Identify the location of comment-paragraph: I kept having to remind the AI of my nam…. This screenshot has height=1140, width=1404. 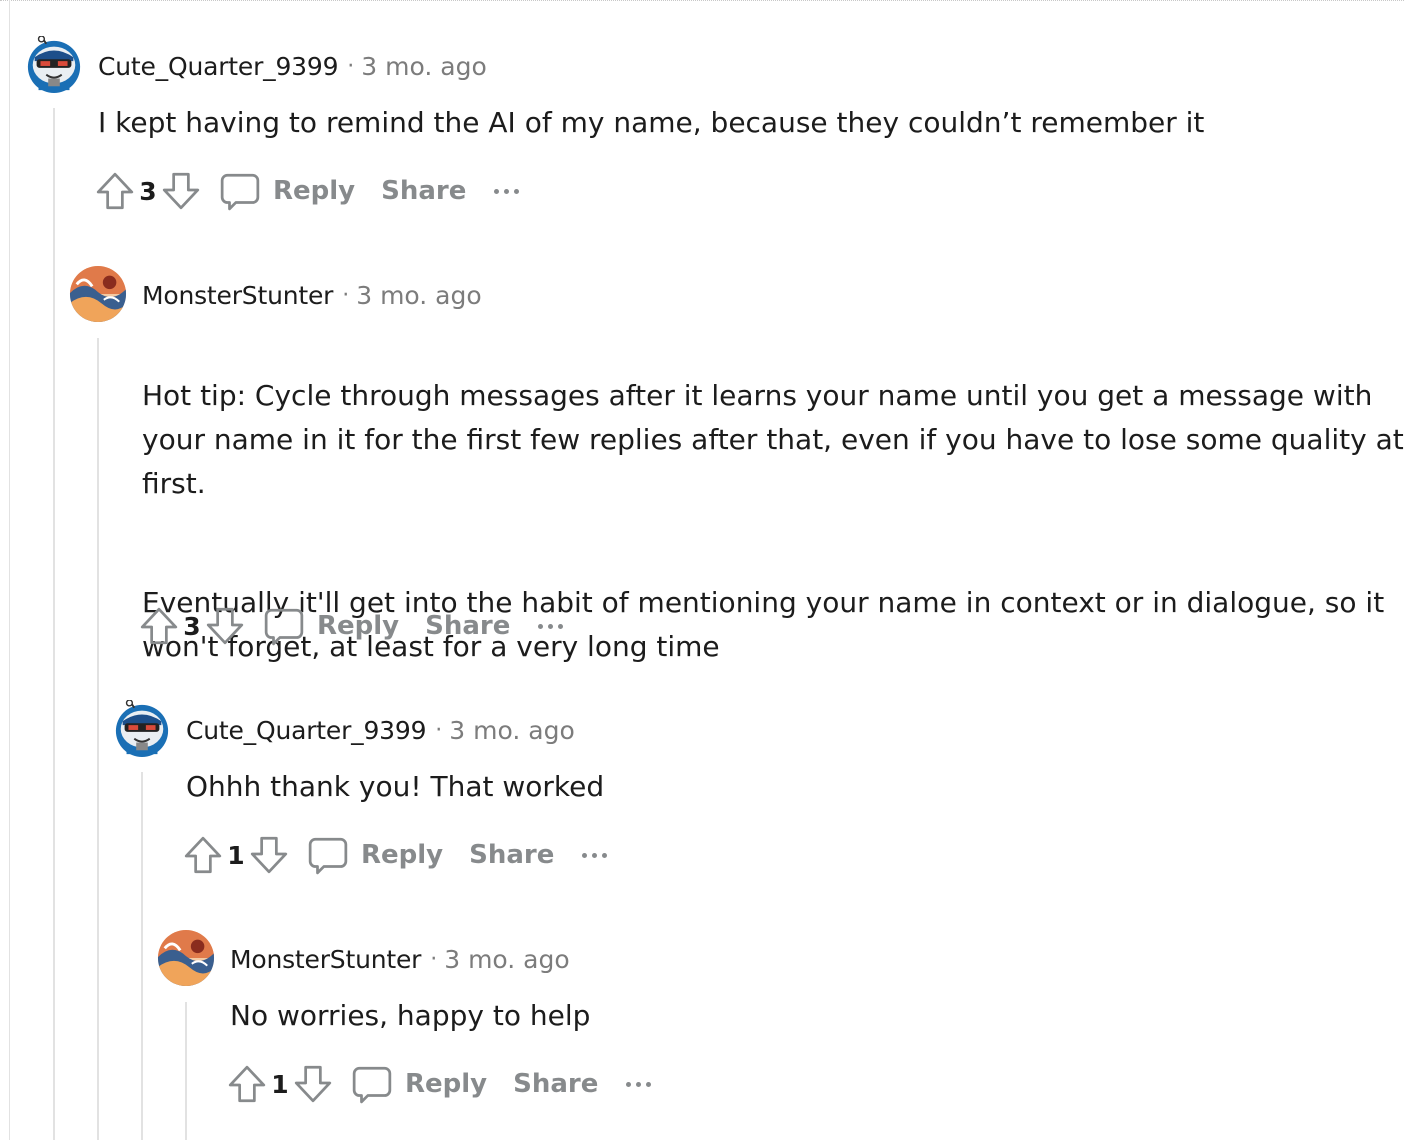
(651, 122).